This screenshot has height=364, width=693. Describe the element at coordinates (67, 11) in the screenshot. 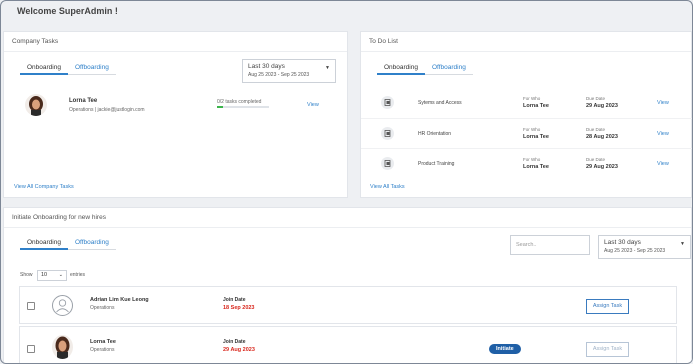

I see `page-title: Welcome SuperAdmin !` at that location.